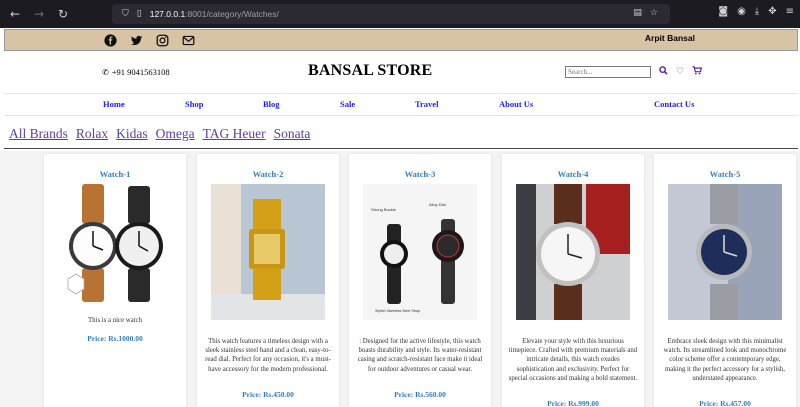  I want to click on social-links, so click(149, 40).